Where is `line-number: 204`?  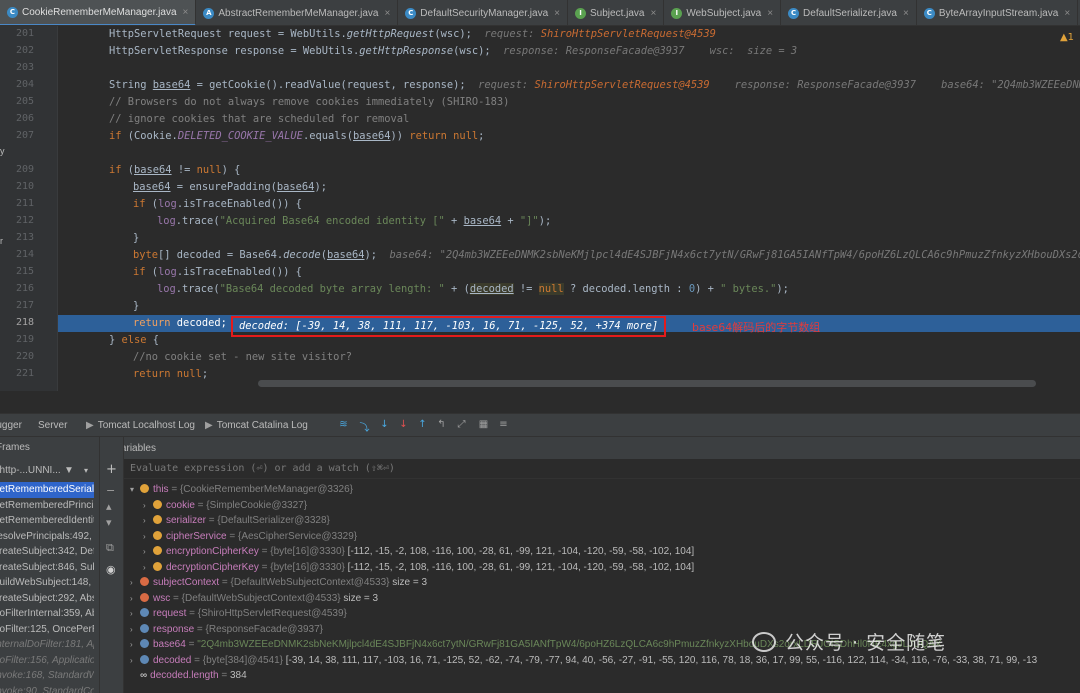 line-number: 204 is located at coordinates (21, 84).